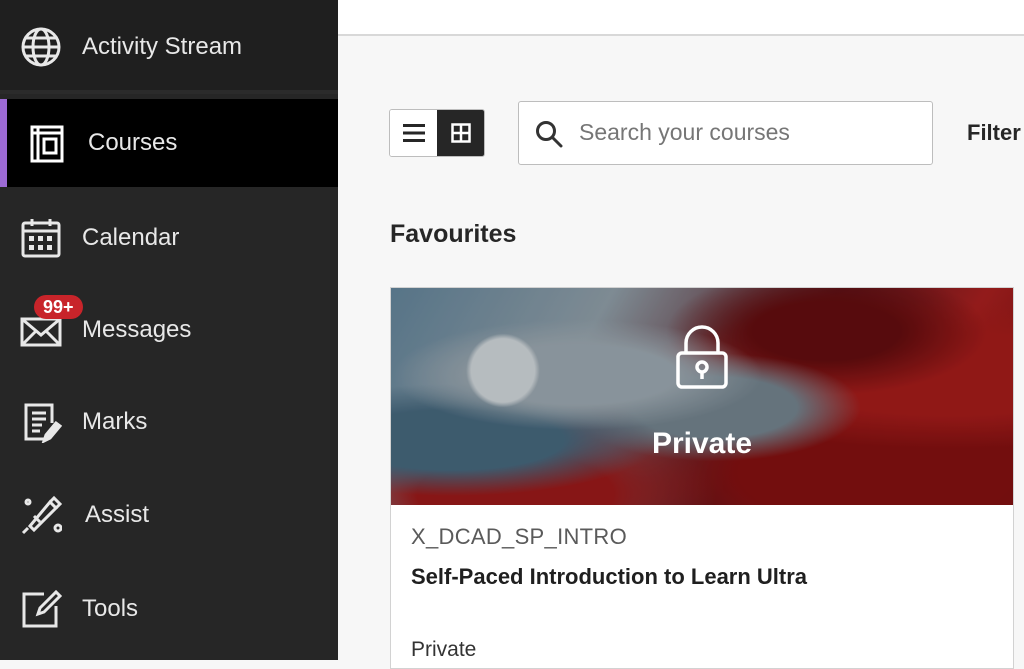  I want to click on view-toggle, so click(437, 133).